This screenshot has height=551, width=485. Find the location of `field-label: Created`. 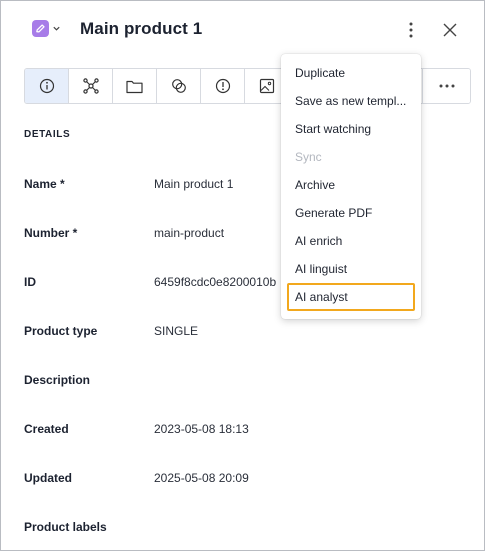

field-label: Created is located at coordinates (46, 429).